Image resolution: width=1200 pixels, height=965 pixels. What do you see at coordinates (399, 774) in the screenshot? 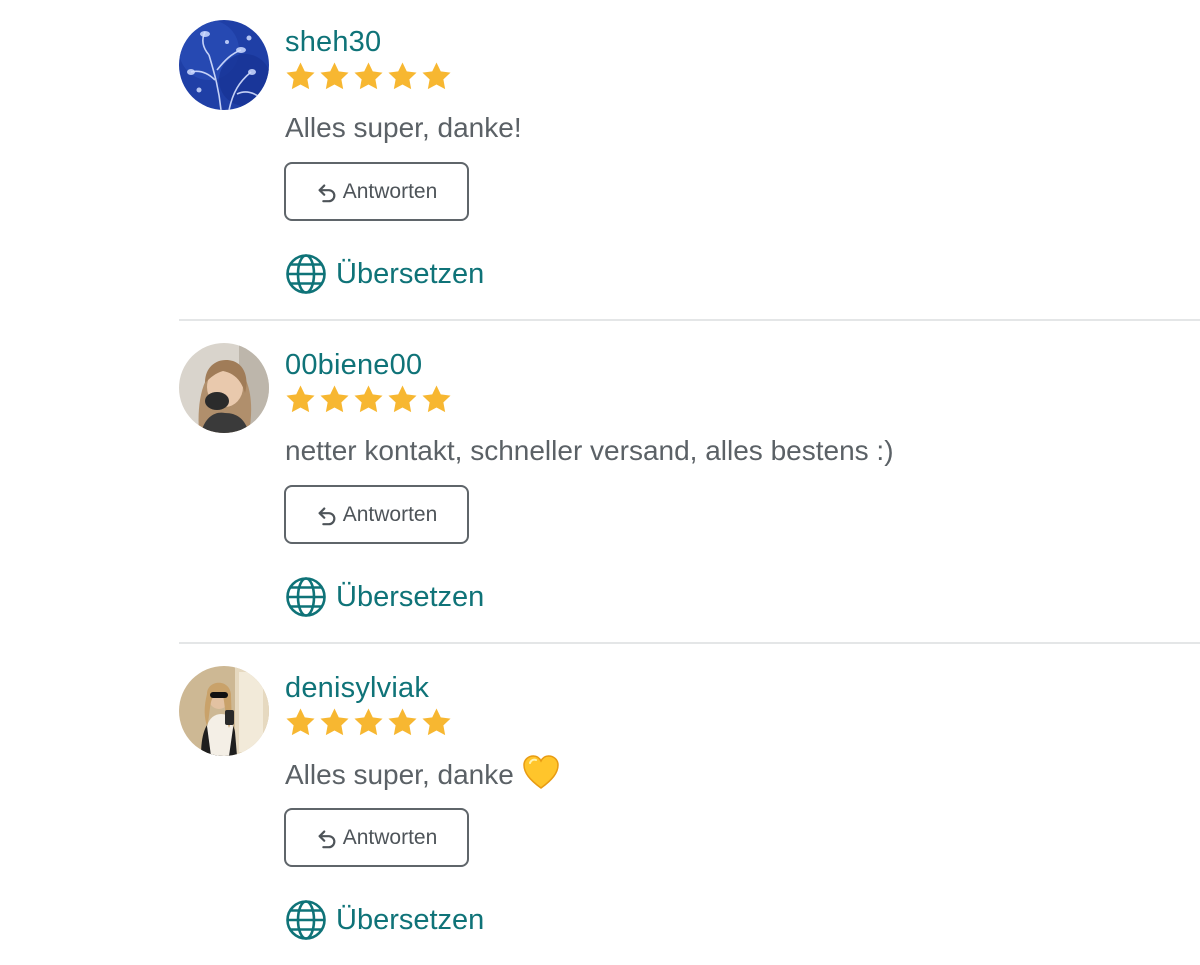
I see `review-comment-text: Alles super, danke` at bounding box center [399, 774].